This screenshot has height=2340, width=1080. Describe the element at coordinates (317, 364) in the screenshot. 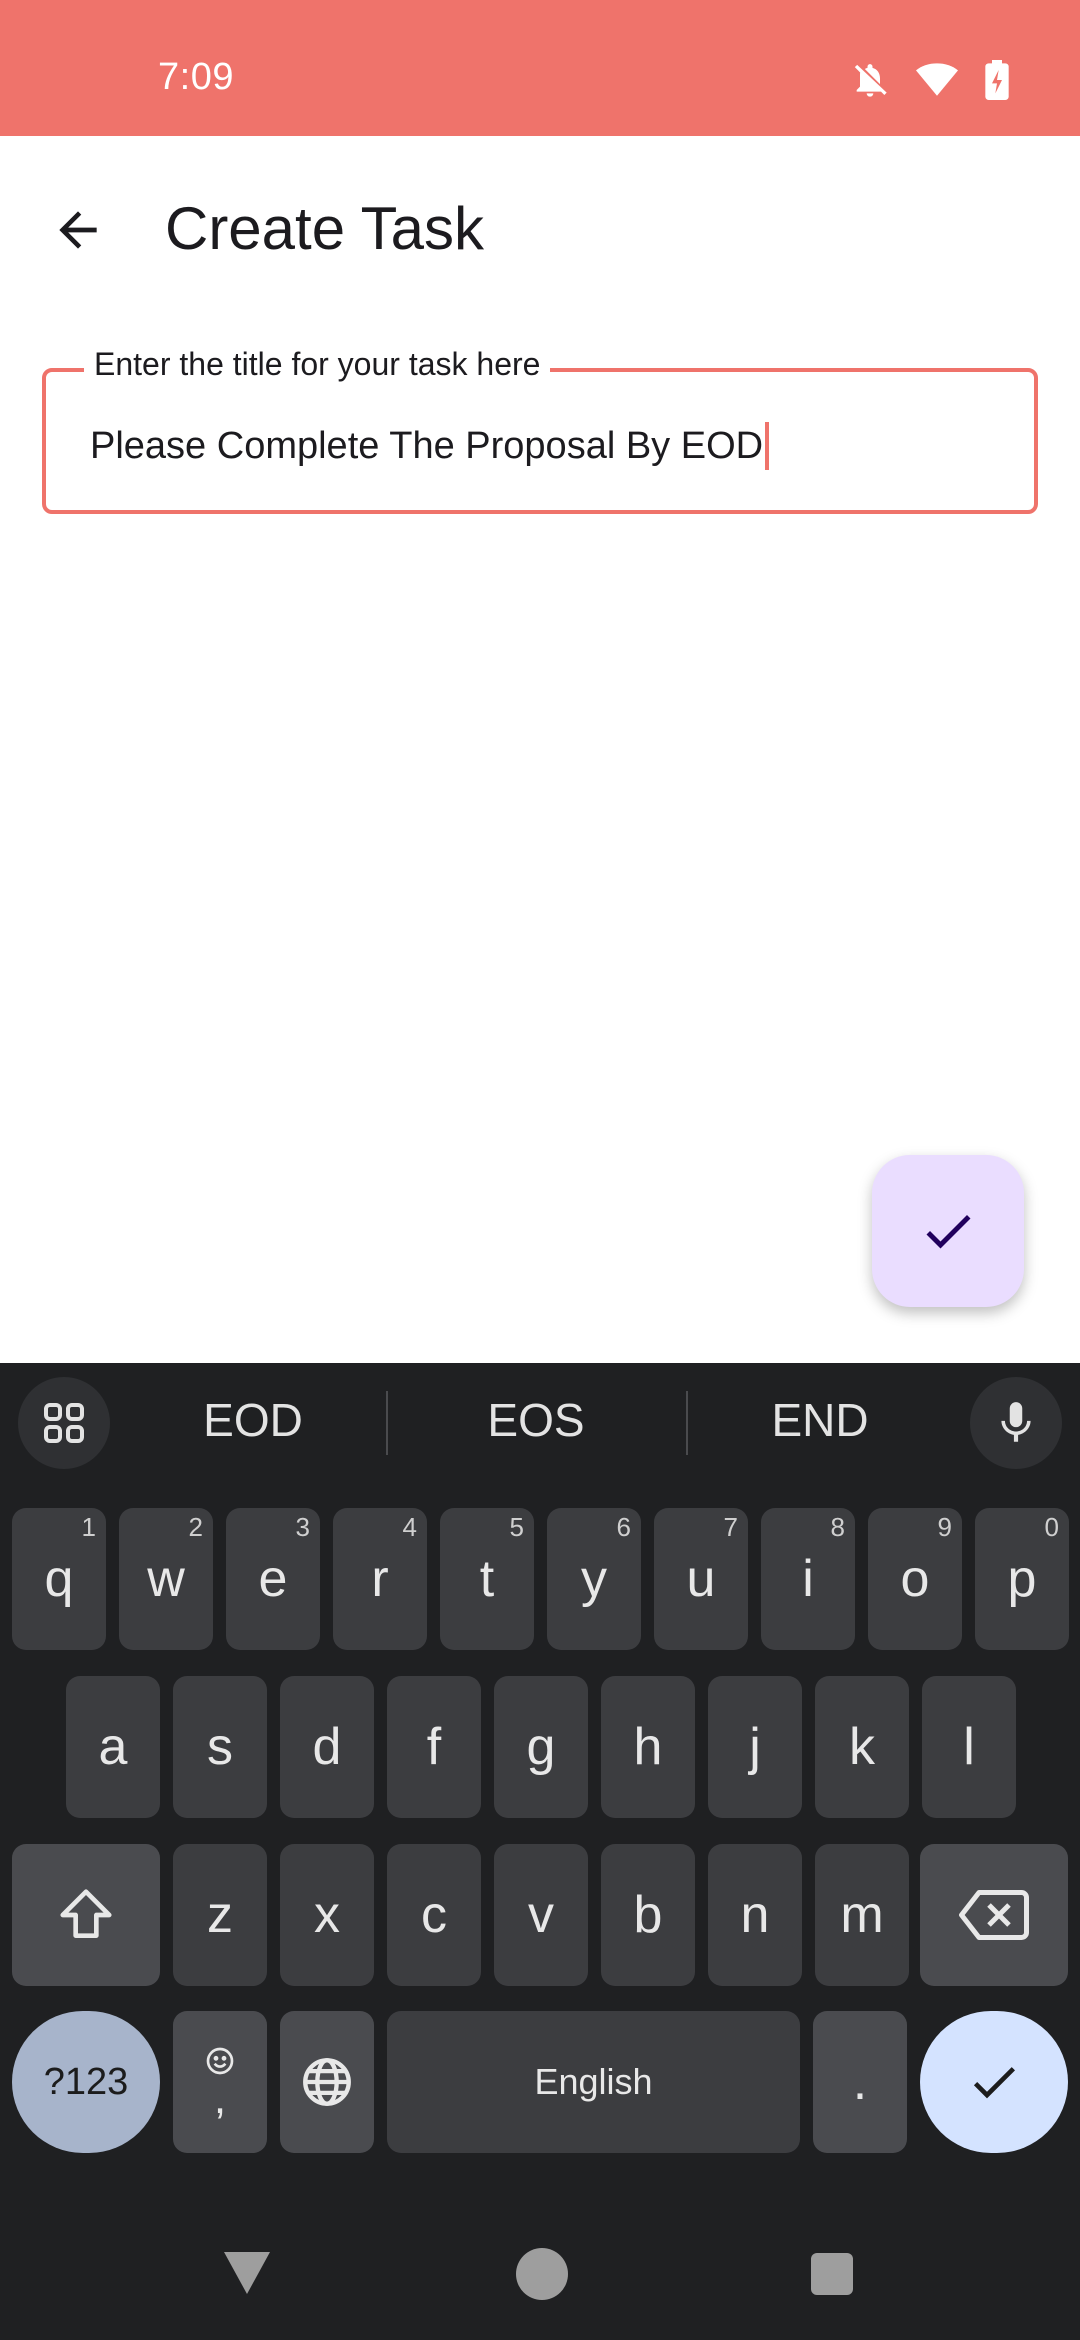

I see `task-title-label: Enter the title for your task here` at that location.